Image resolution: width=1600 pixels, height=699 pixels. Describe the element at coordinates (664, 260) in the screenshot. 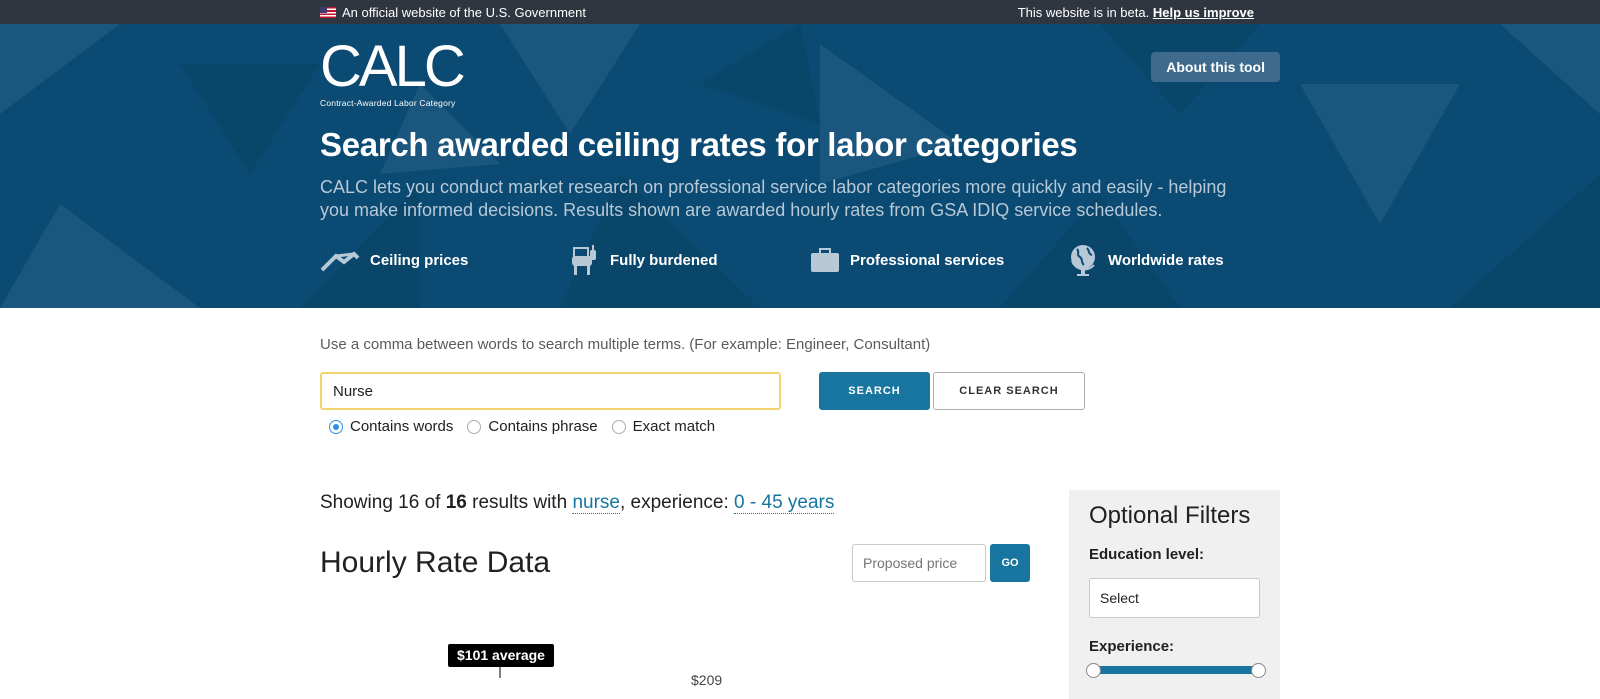

I see `feature-label: Fully burdened` at that location.